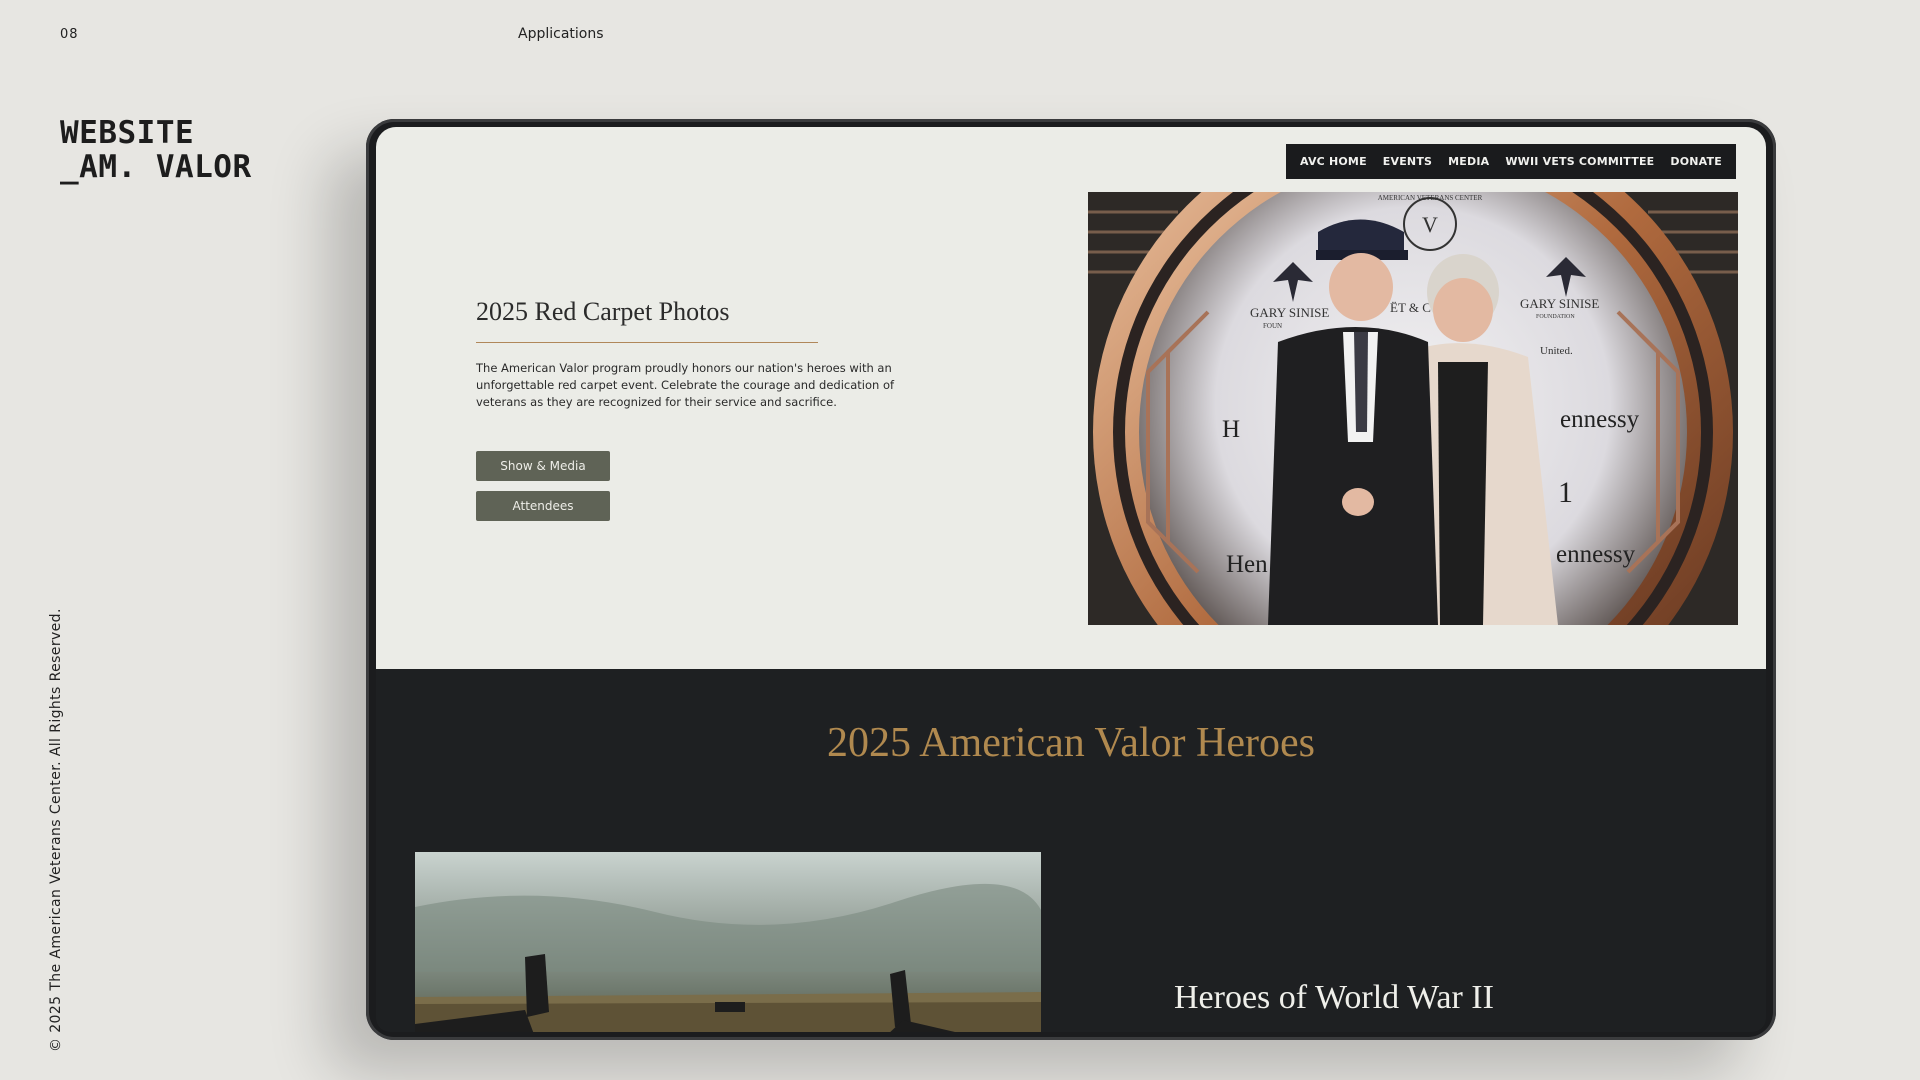  What do you see at coordinates (69, 34) in the screenshot?
I see `page-number: 08` at bounding box center [69, 34].